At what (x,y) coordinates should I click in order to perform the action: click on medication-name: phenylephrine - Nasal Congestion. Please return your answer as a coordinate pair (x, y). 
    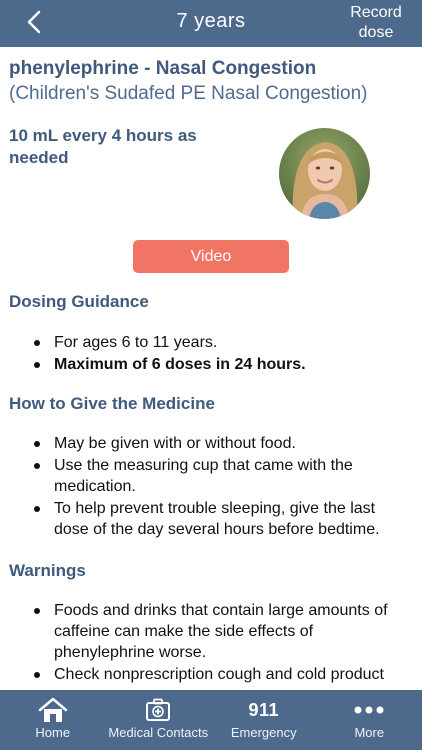
    Looking at the image, I should click on (163, 68).